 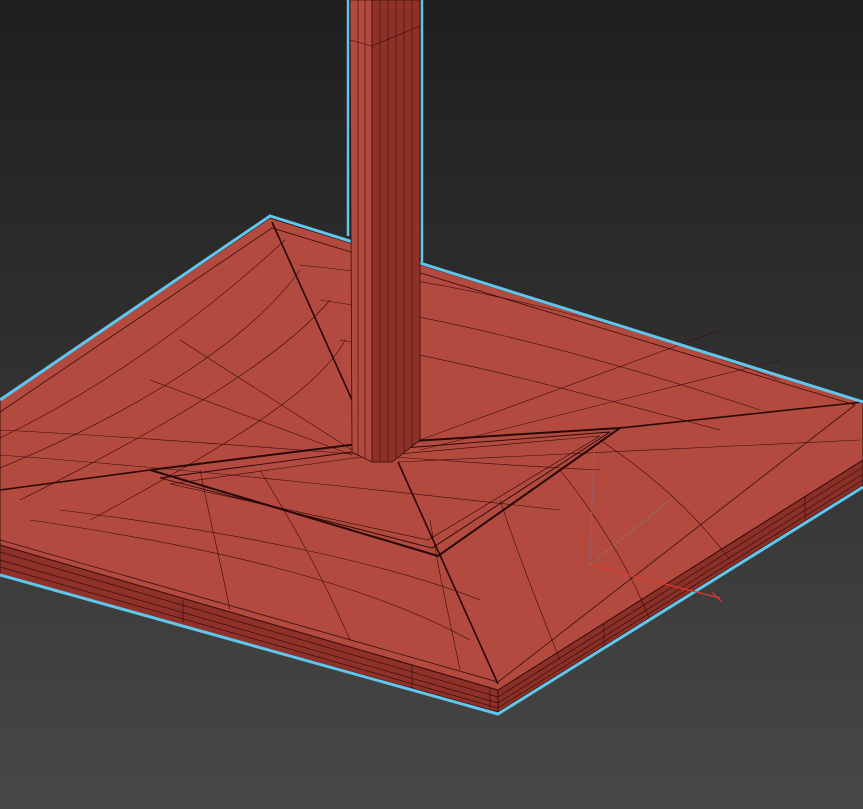 I want to click on gizmo-x-tick, so click(x=717, y=597).